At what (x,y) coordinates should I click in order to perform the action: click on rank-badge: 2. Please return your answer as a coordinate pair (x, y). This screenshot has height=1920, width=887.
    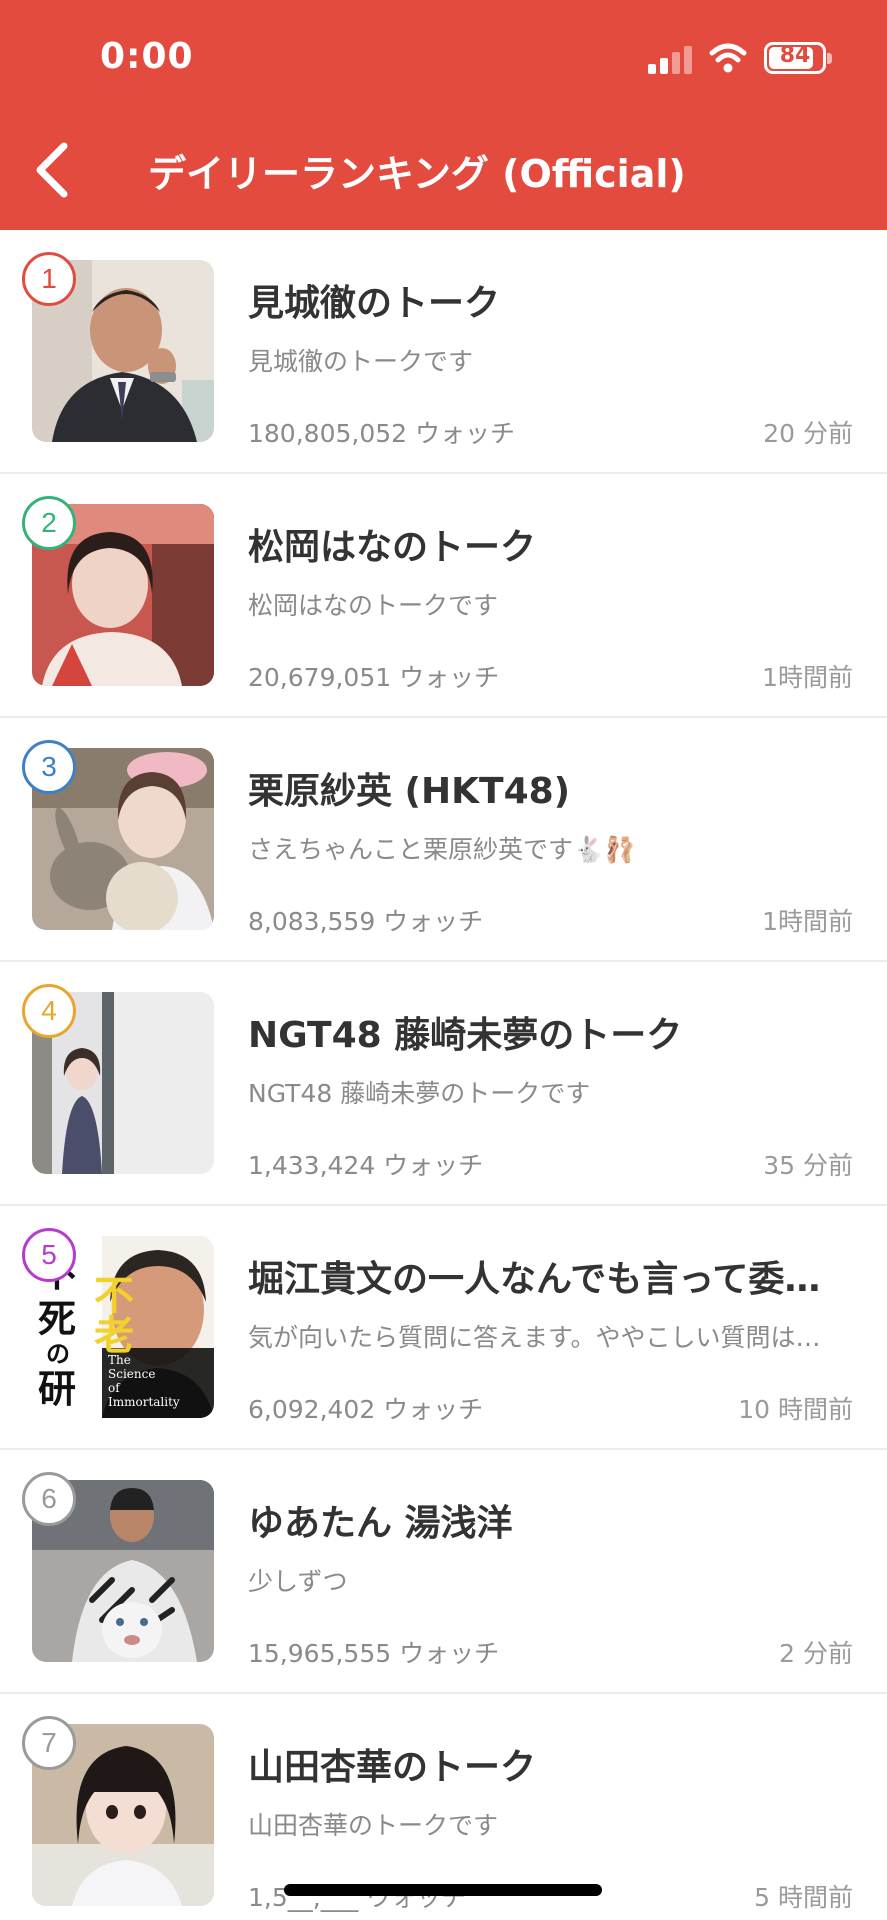
    Looking at the image, I should click on (49, 523).